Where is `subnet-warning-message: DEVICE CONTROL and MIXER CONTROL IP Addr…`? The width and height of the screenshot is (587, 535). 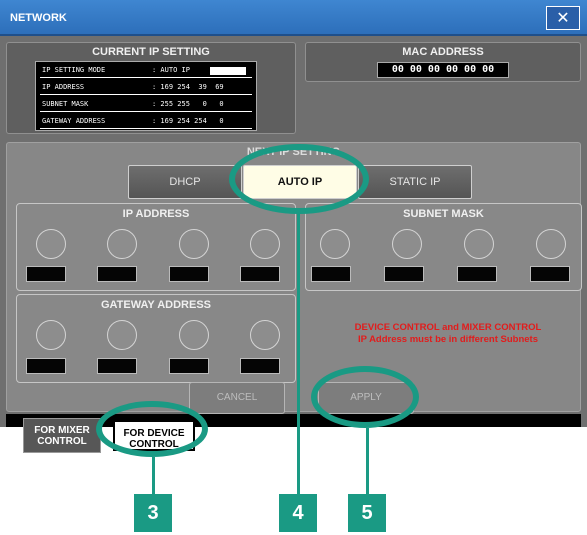
subnet-warning-message: DEVICE CONTROL and MIXER CONTROL IP Addr… is located at coordinates (448, 334).